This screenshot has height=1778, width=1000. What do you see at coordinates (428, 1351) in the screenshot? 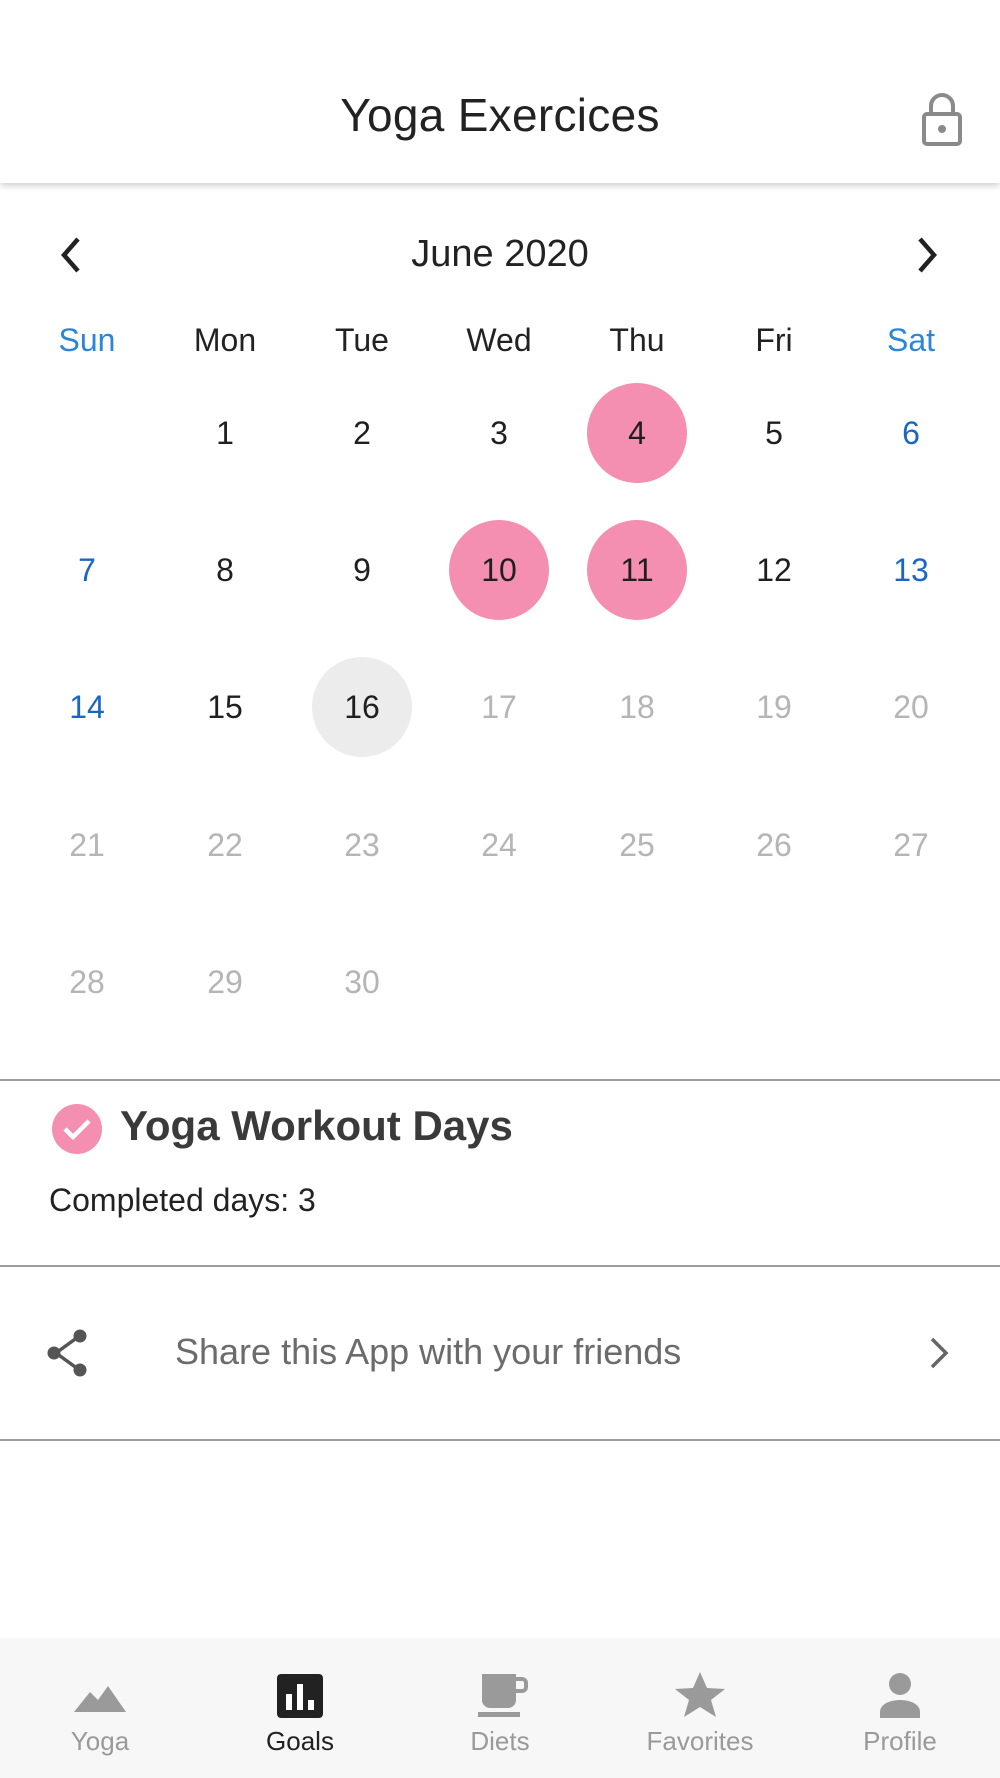
I see `share-label: Share this App with your friends` at bounding box center [428, 1351].